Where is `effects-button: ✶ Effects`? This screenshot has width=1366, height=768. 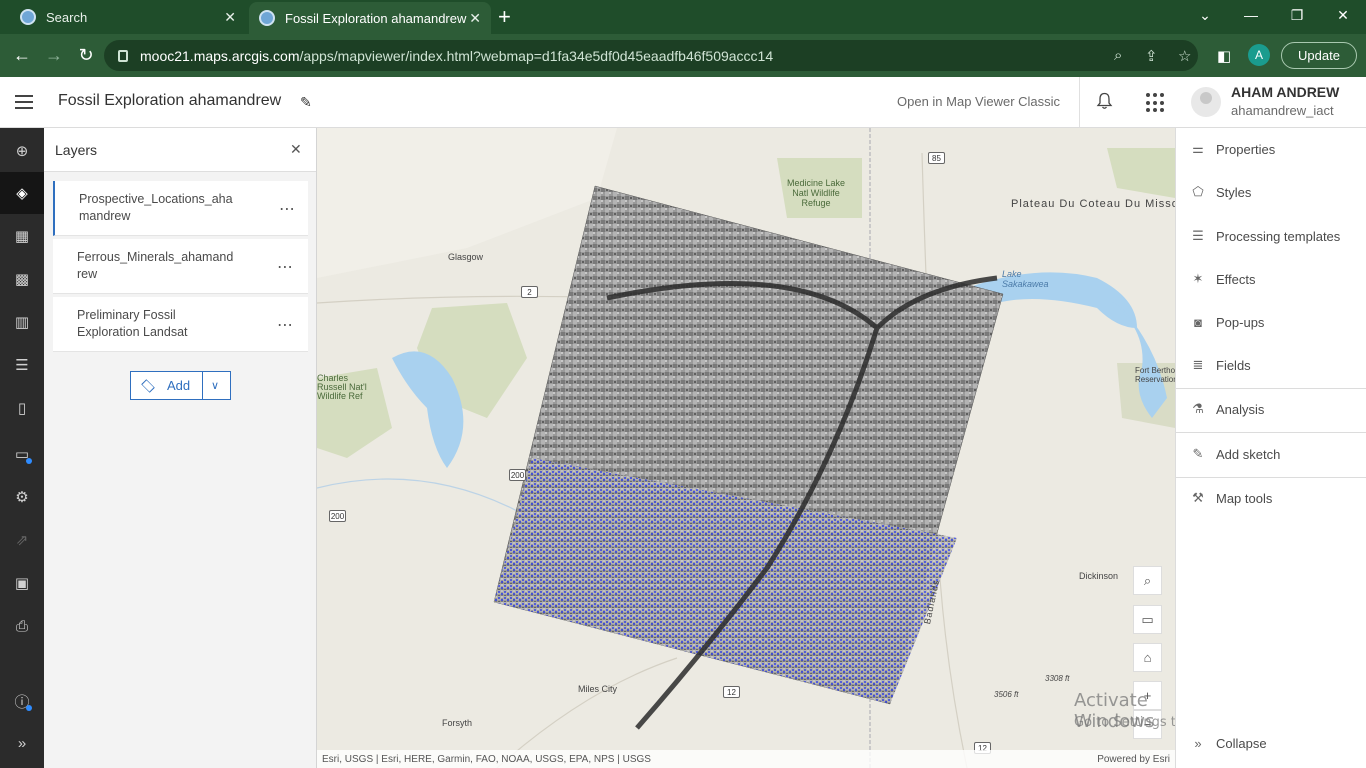 effects-button: ✶ Effects is located at coordinates (1271, 279).